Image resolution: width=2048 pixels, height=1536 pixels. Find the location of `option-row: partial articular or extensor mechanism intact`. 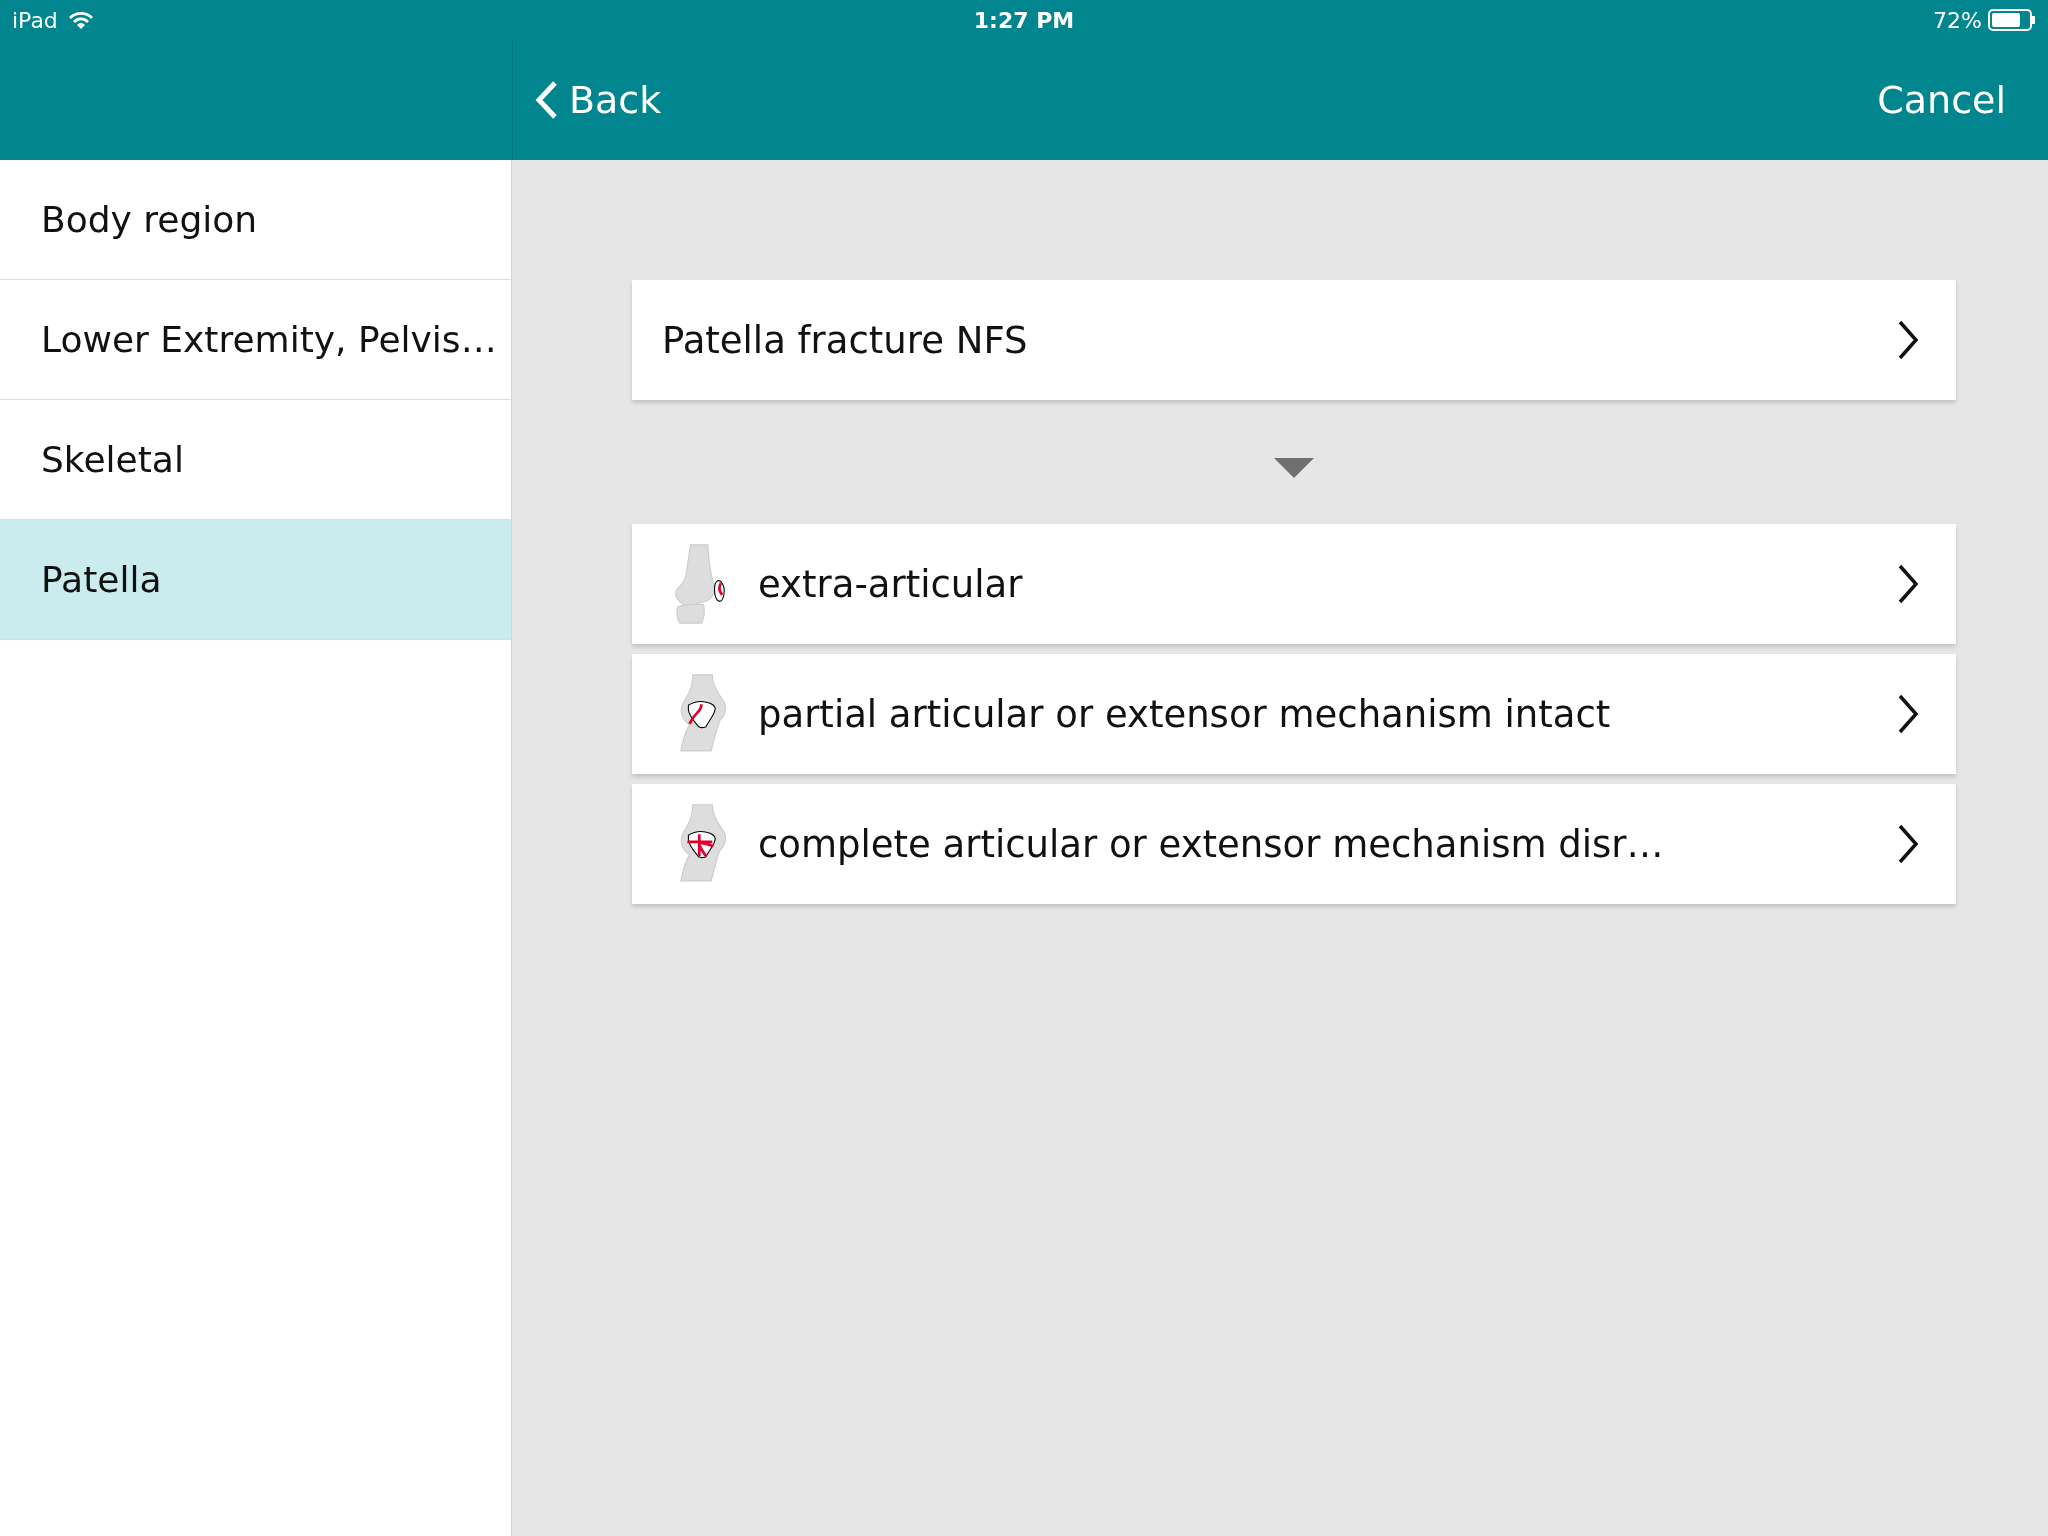

option-row: partial articular or extensor mechanism intact is located at coordinates (1294, 714).